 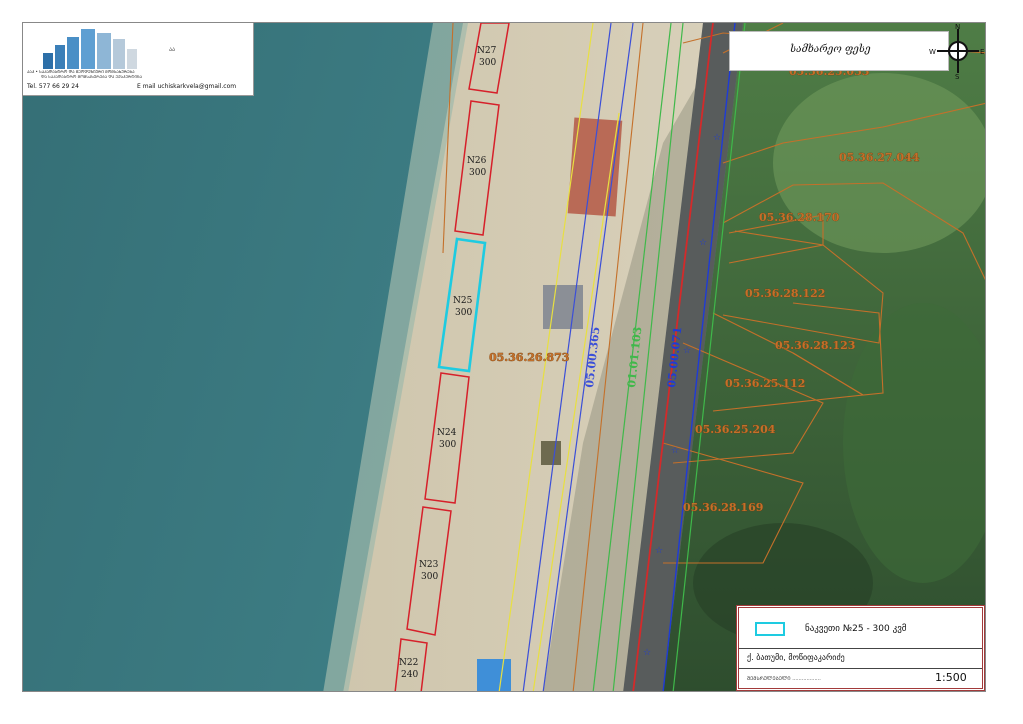 What do you see at coordinates (172, 50) in the screenshot?
I see `company-mark: ᲐᲐ` at bounding box center [172, 50].